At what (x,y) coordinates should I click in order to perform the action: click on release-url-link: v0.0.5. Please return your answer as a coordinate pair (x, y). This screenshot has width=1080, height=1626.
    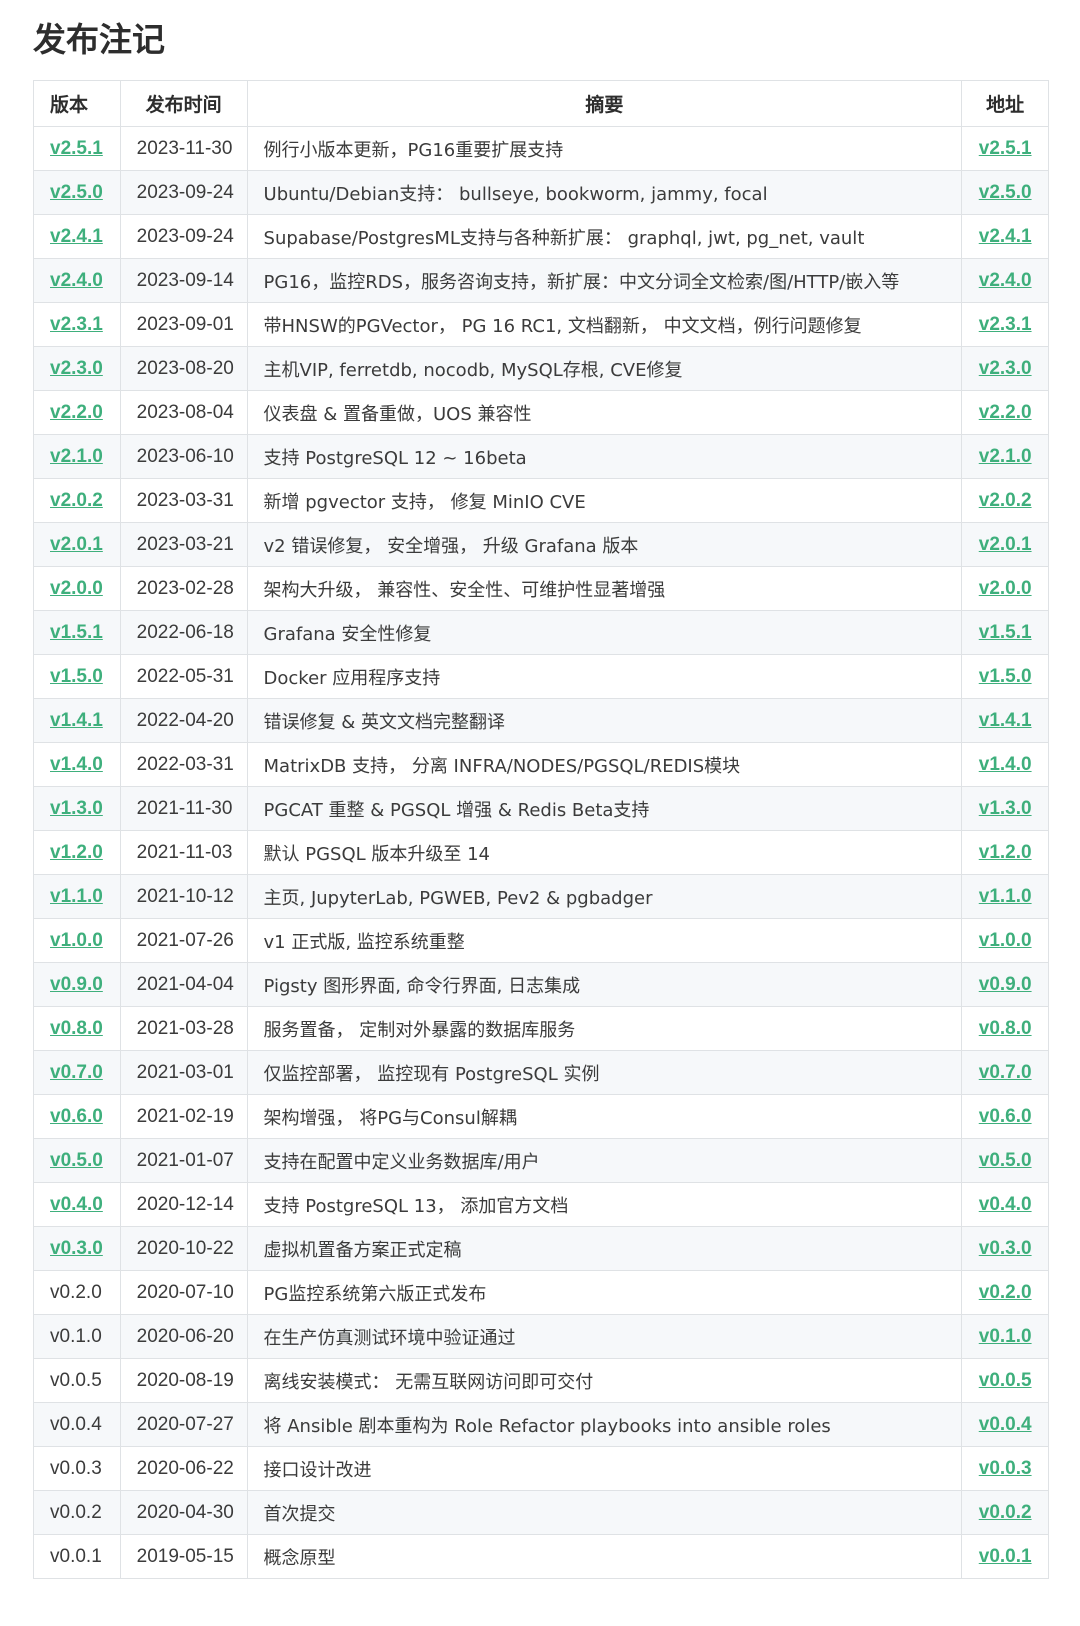
    Looking at the image, I should click on (1005, 1380).